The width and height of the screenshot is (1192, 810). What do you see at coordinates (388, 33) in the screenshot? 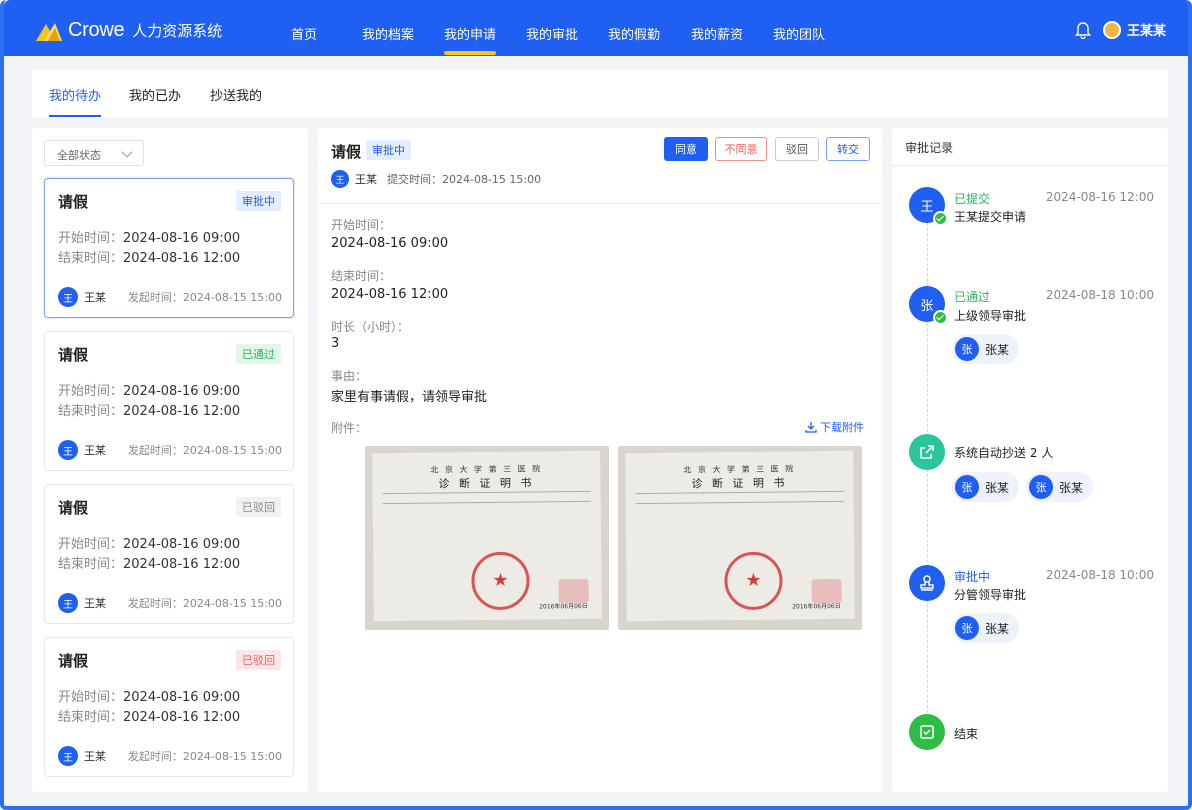
I see `nav-profile: 我的档案` at bounding box center [388, 33].